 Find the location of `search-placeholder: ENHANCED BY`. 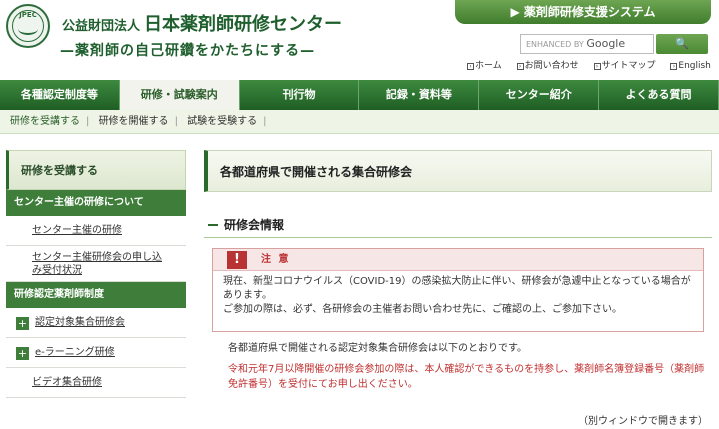

search-placeholder: ENHANCED BY is located at coordinates (555, 44).